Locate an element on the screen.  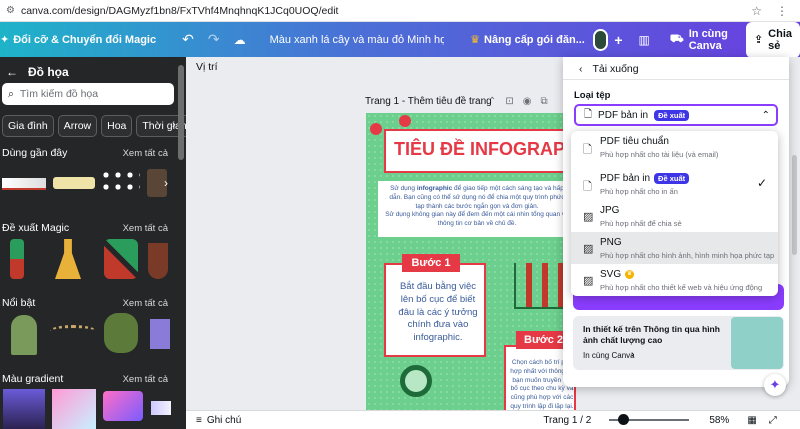
pages-grid-icon: ▦ is located at coordinates (751, 420).